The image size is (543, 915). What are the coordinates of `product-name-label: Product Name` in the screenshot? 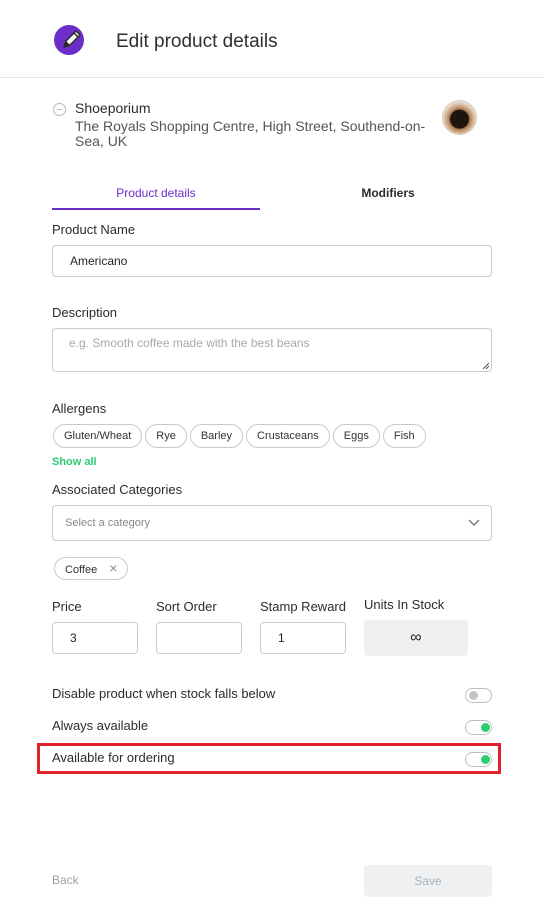 It's located at (94, 229).